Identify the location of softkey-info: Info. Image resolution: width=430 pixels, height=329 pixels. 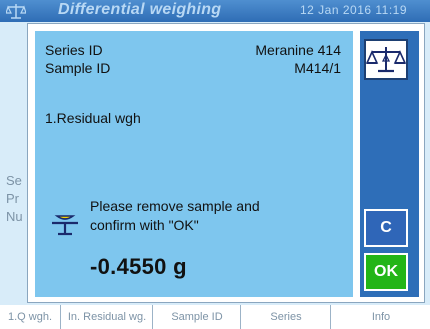
(380, 317).